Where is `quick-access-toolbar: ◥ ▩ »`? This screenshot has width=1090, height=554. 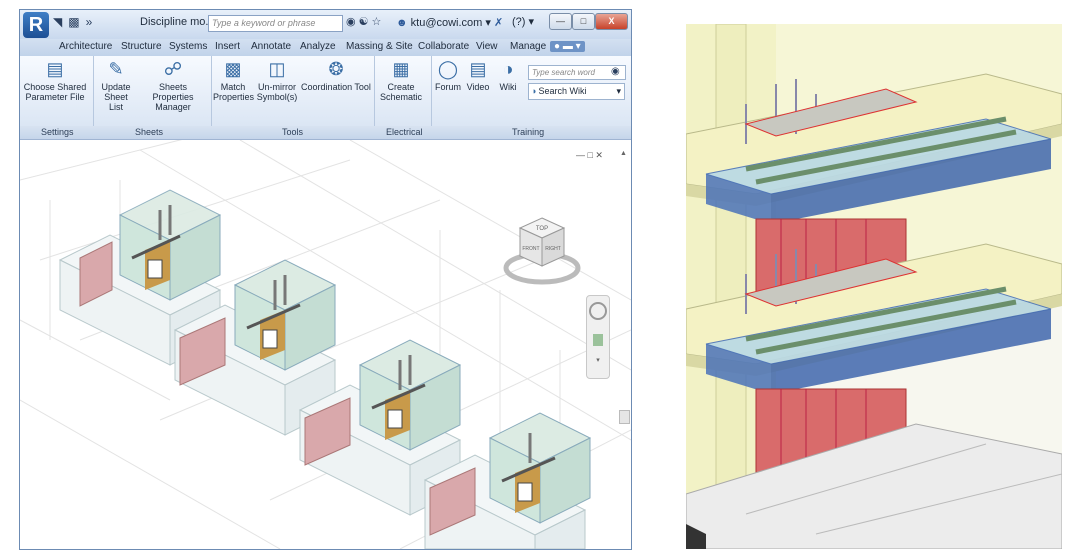 quick-access-toolbar: ◥ ▩ » is located at coordinates (75, 22).